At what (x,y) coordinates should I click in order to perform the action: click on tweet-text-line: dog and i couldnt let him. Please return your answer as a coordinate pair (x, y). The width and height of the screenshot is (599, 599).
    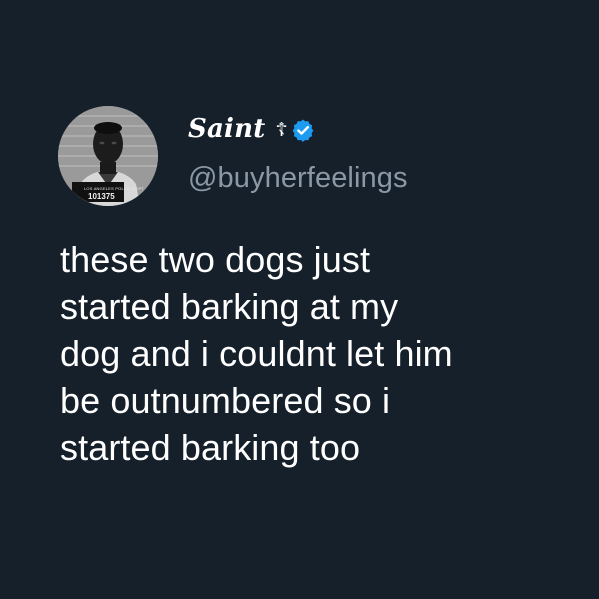
    Looking at the image, I should click on (256, 353).